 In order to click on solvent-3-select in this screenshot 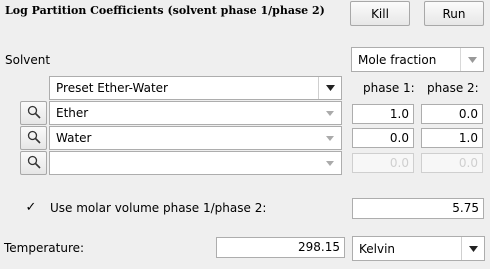, I will do `click(195, 163)`.